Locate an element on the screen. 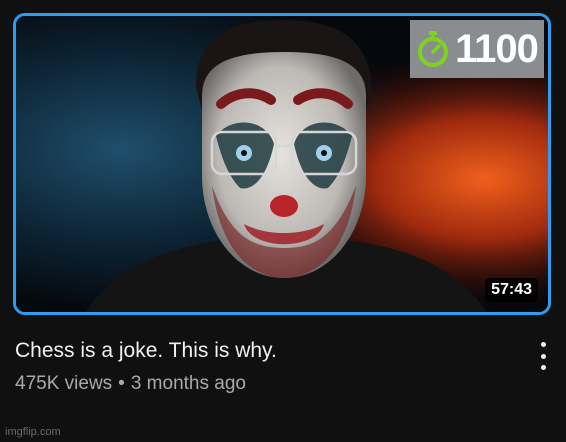 Image resolution: width=566 pixels, height=442 pixels. stopwatch-icon is located at coordinates (433, 49).